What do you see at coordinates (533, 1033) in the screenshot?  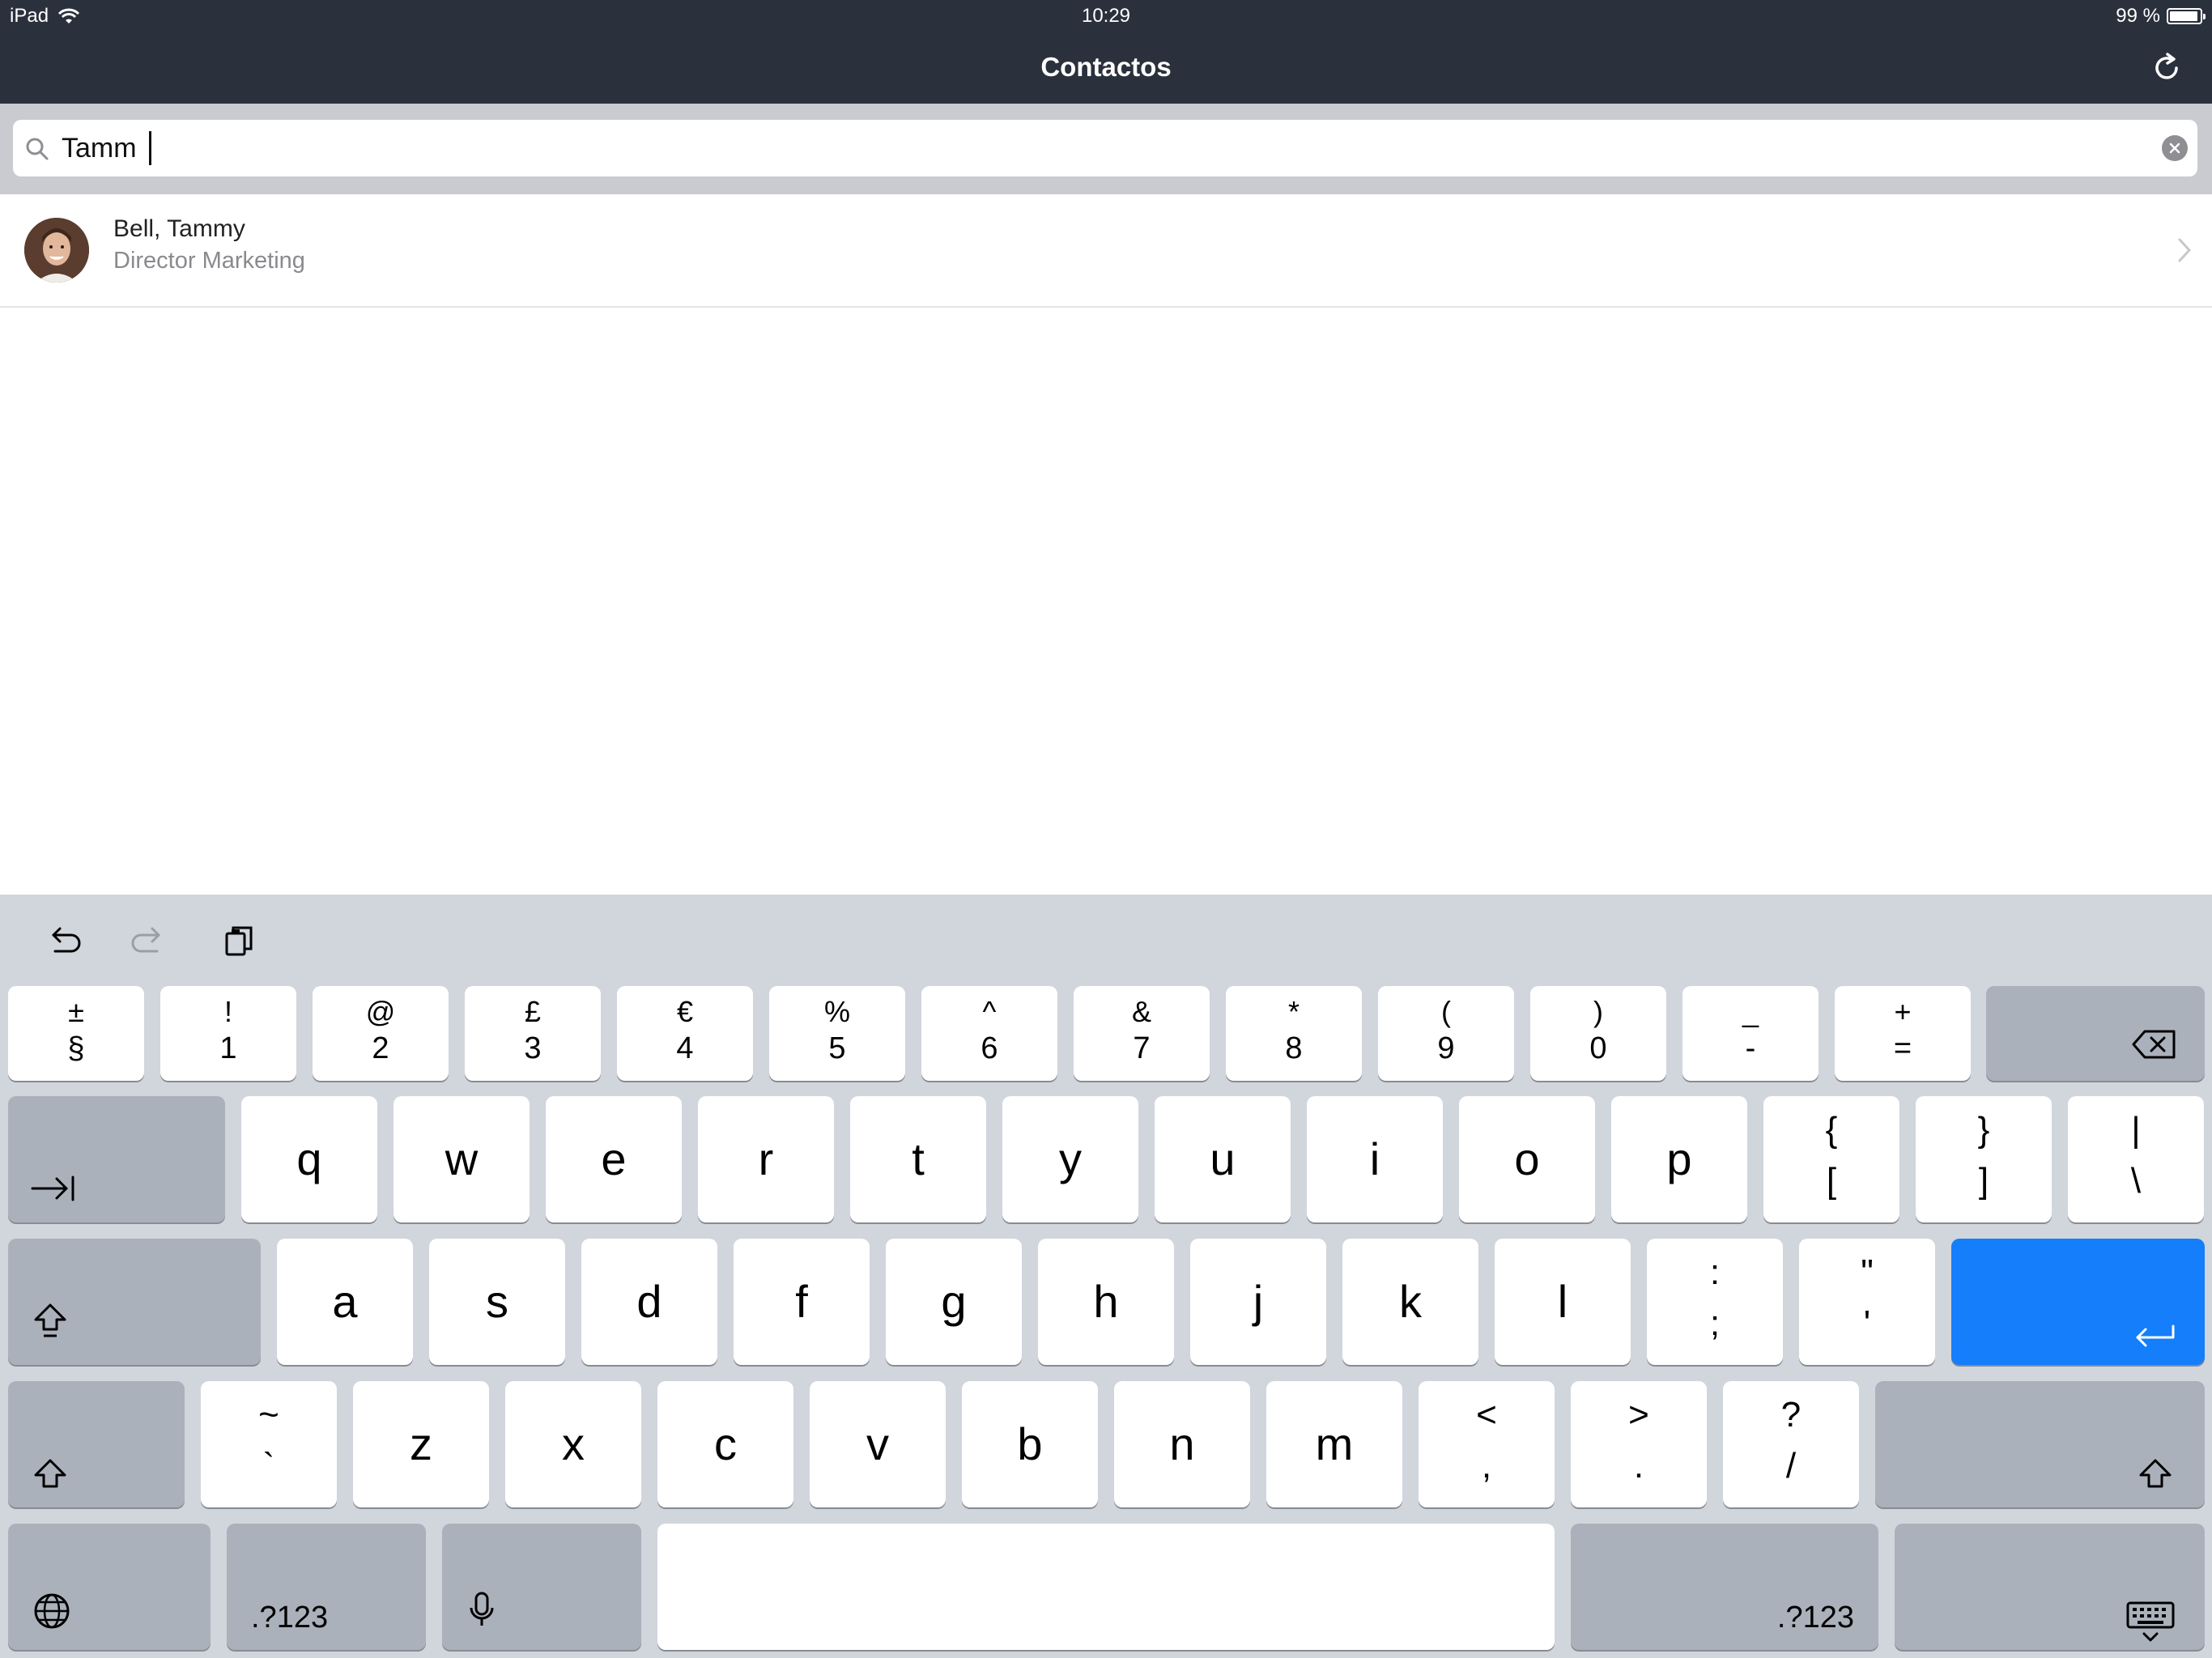 I see `key-3: £3` at bounding box center [533, 1033].